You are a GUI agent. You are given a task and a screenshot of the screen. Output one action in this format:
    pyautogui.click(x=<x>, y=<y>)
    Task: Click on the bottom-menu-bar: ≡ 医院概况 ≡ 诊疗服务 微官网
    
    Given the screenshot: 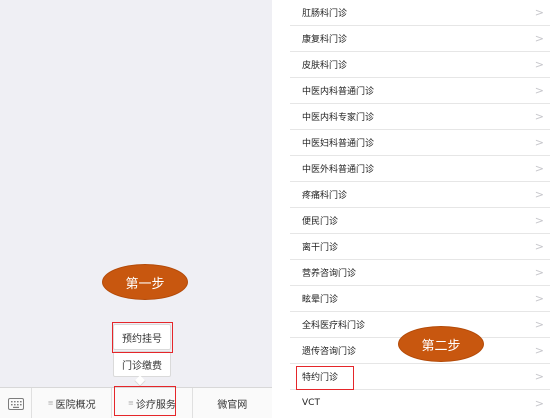 What is the action you would take?
    pyautogui.click(x=136, y=402)
    